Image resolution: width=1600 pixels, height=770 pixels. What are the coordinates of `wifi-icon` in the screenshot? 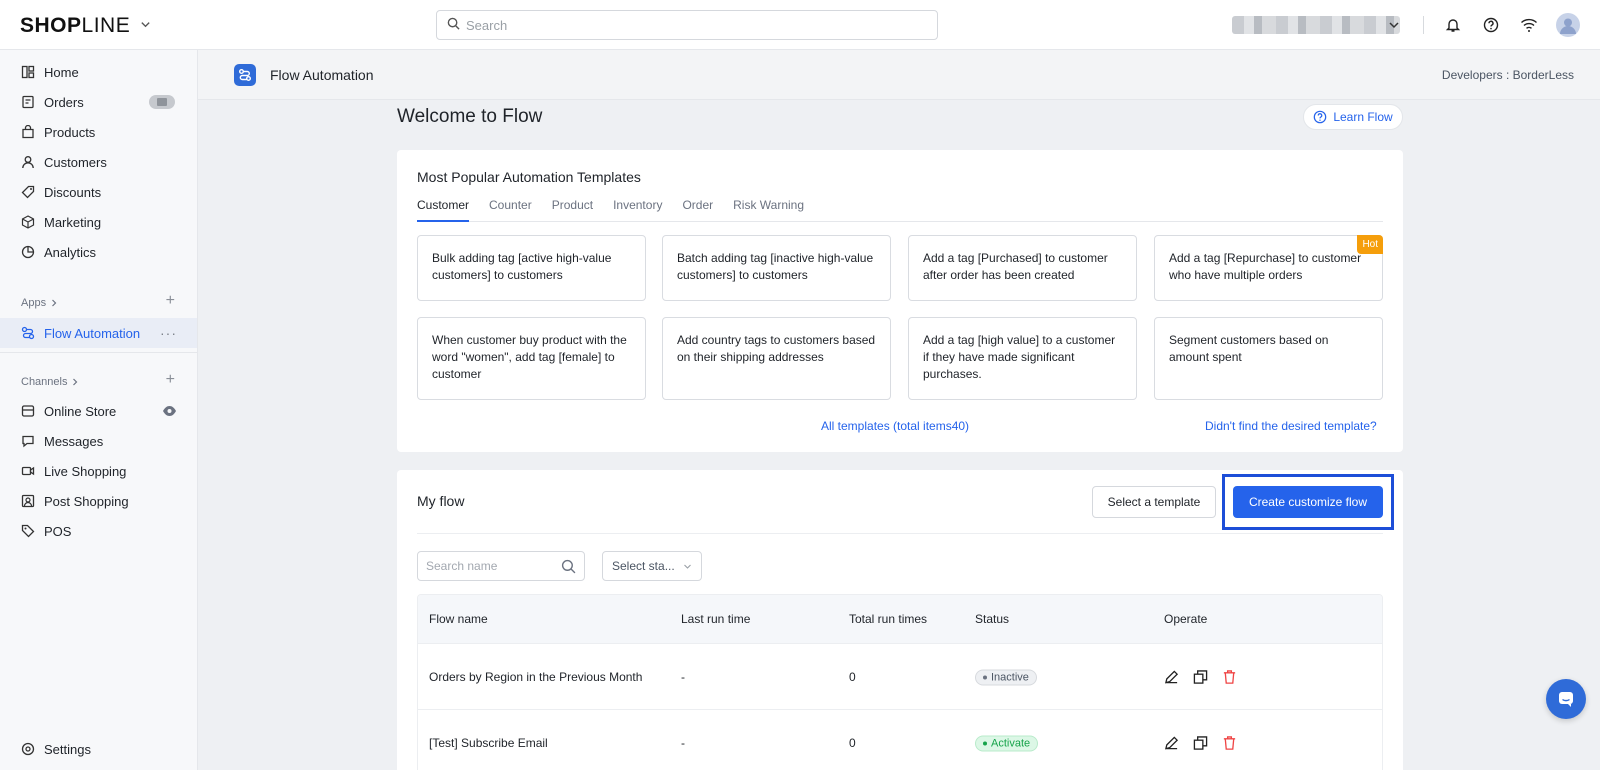 It's located at (1529, 25).